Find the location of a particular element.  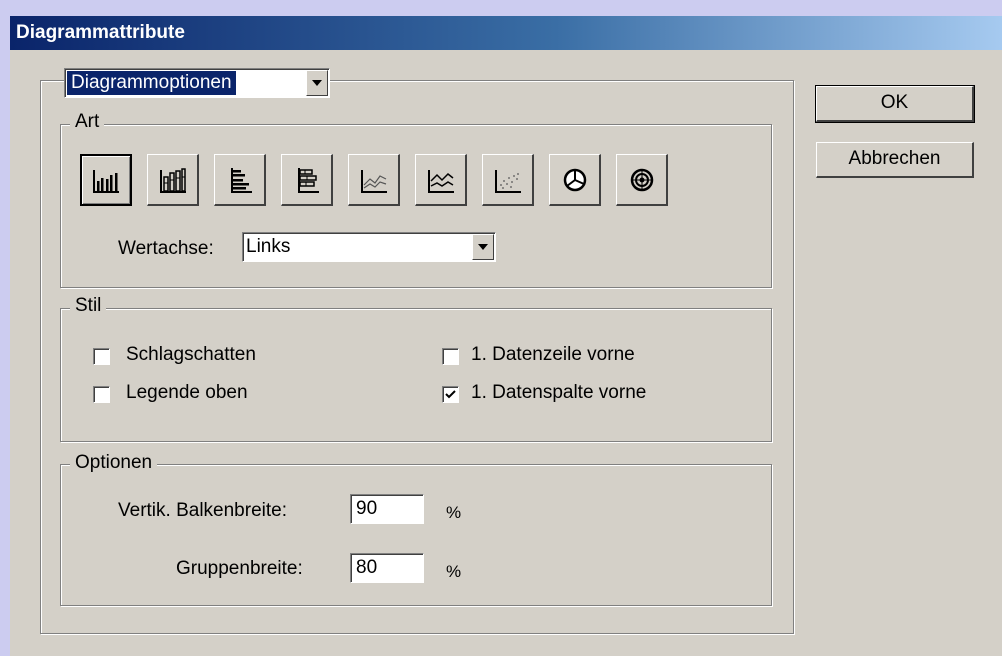

scatter-chart-button is located at coordinates (508, 180).